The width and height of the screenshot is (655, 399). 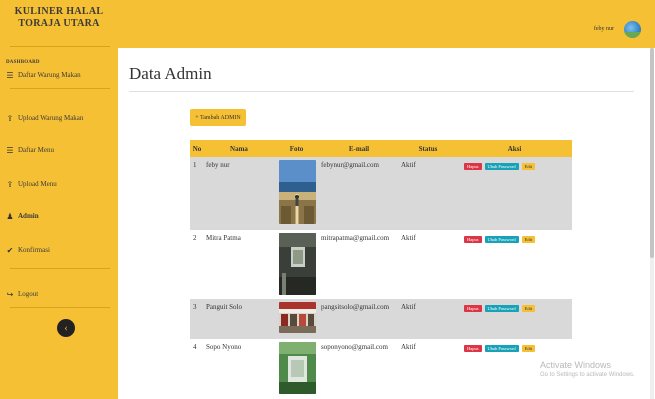 I want to click on cell-nama: feby nur, so click(x=239, y=193).